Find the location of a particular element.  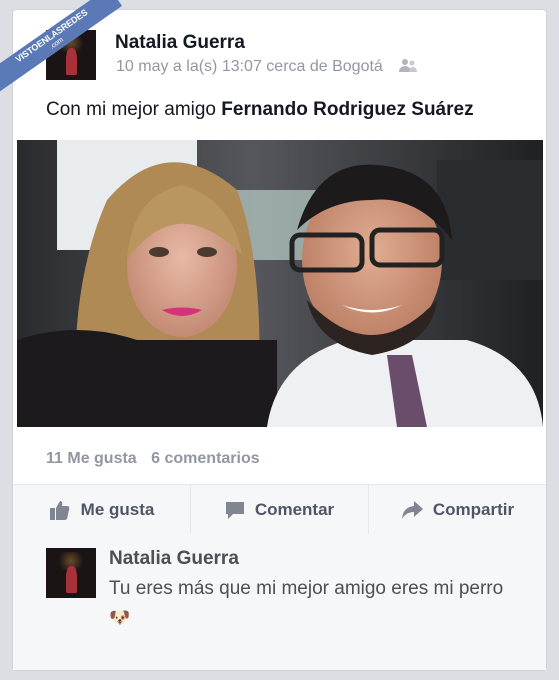

comment-button: Comentar is located at coordinates (280, 510).